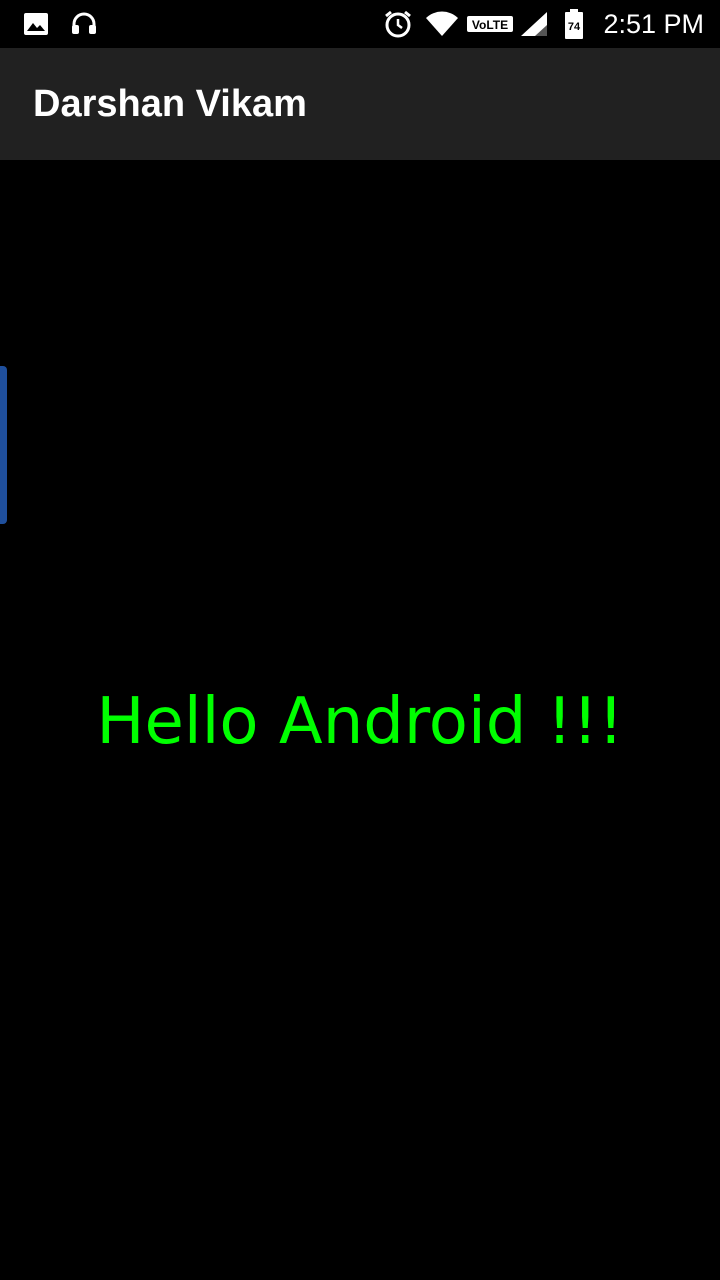 Image resolution: width=720 pixels, height=1280 pixels. Describe the element at coordinates (398, 24) in the screenshot. I see `alarm-icon` at that location.